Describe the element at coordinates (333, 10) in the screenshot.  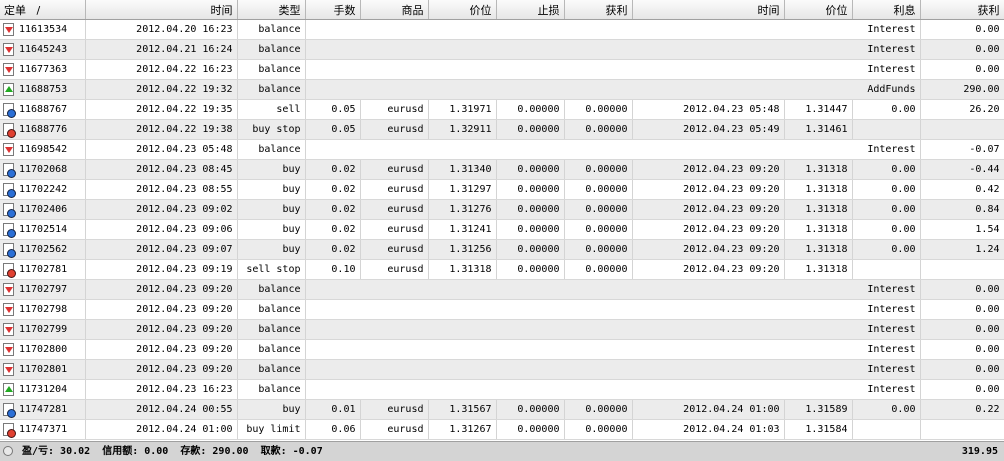
I see `col-lots: 手数` at that location.